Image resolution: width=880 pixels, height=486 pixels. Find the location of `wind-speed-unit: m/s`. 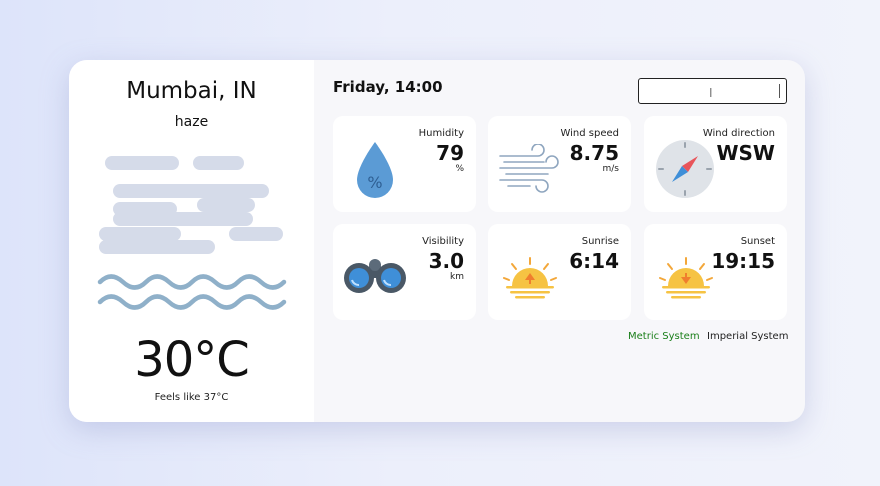

wind-speed-unit: m/s is located at coordinates (611, 169).